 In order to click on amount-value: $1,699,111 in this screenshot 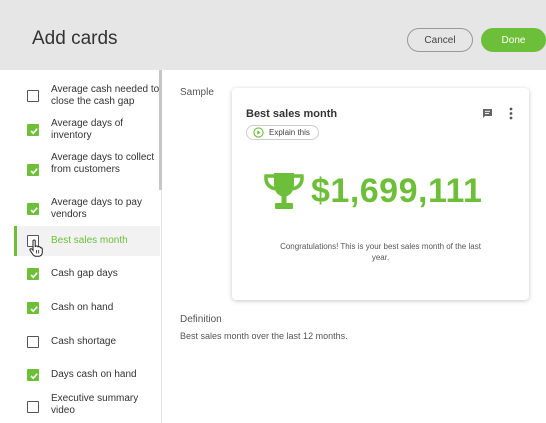, I will do `click(397, 190)`.